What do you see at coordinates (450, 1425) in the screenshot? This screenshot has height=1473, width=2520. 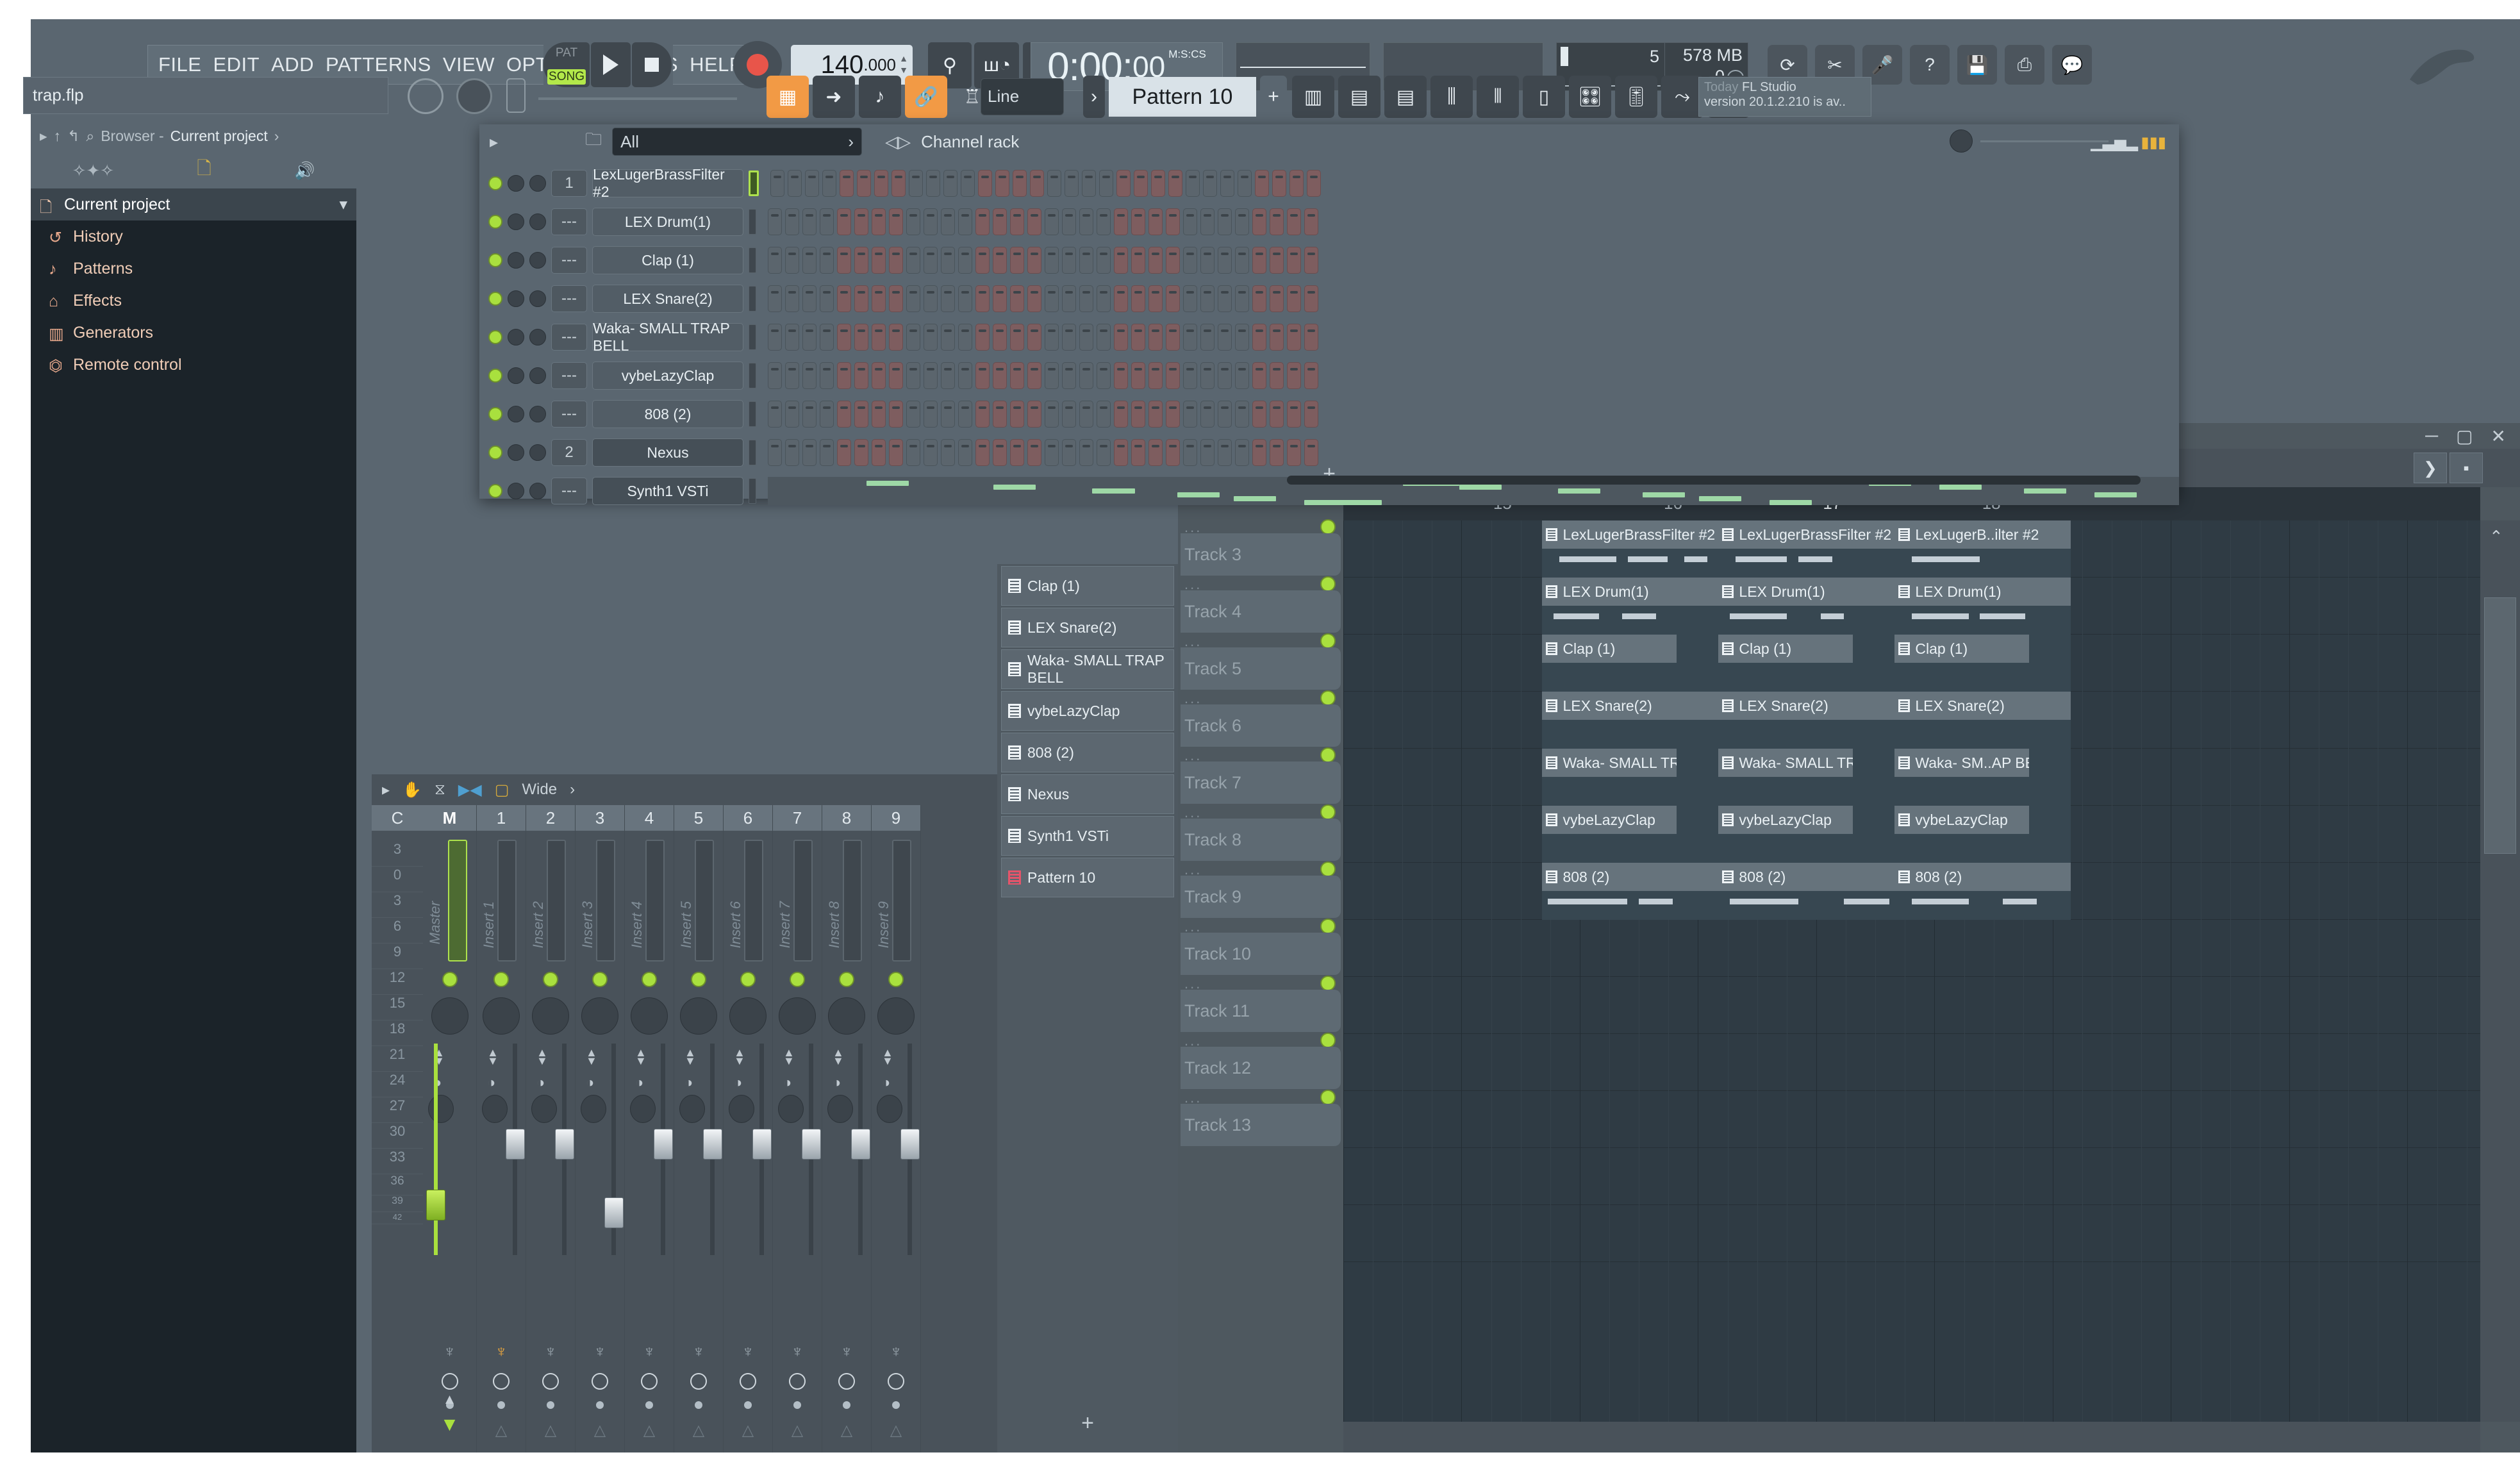 I see `mixer-master-down-arrow-icon: ▼` at bounding box center [450, 1425].